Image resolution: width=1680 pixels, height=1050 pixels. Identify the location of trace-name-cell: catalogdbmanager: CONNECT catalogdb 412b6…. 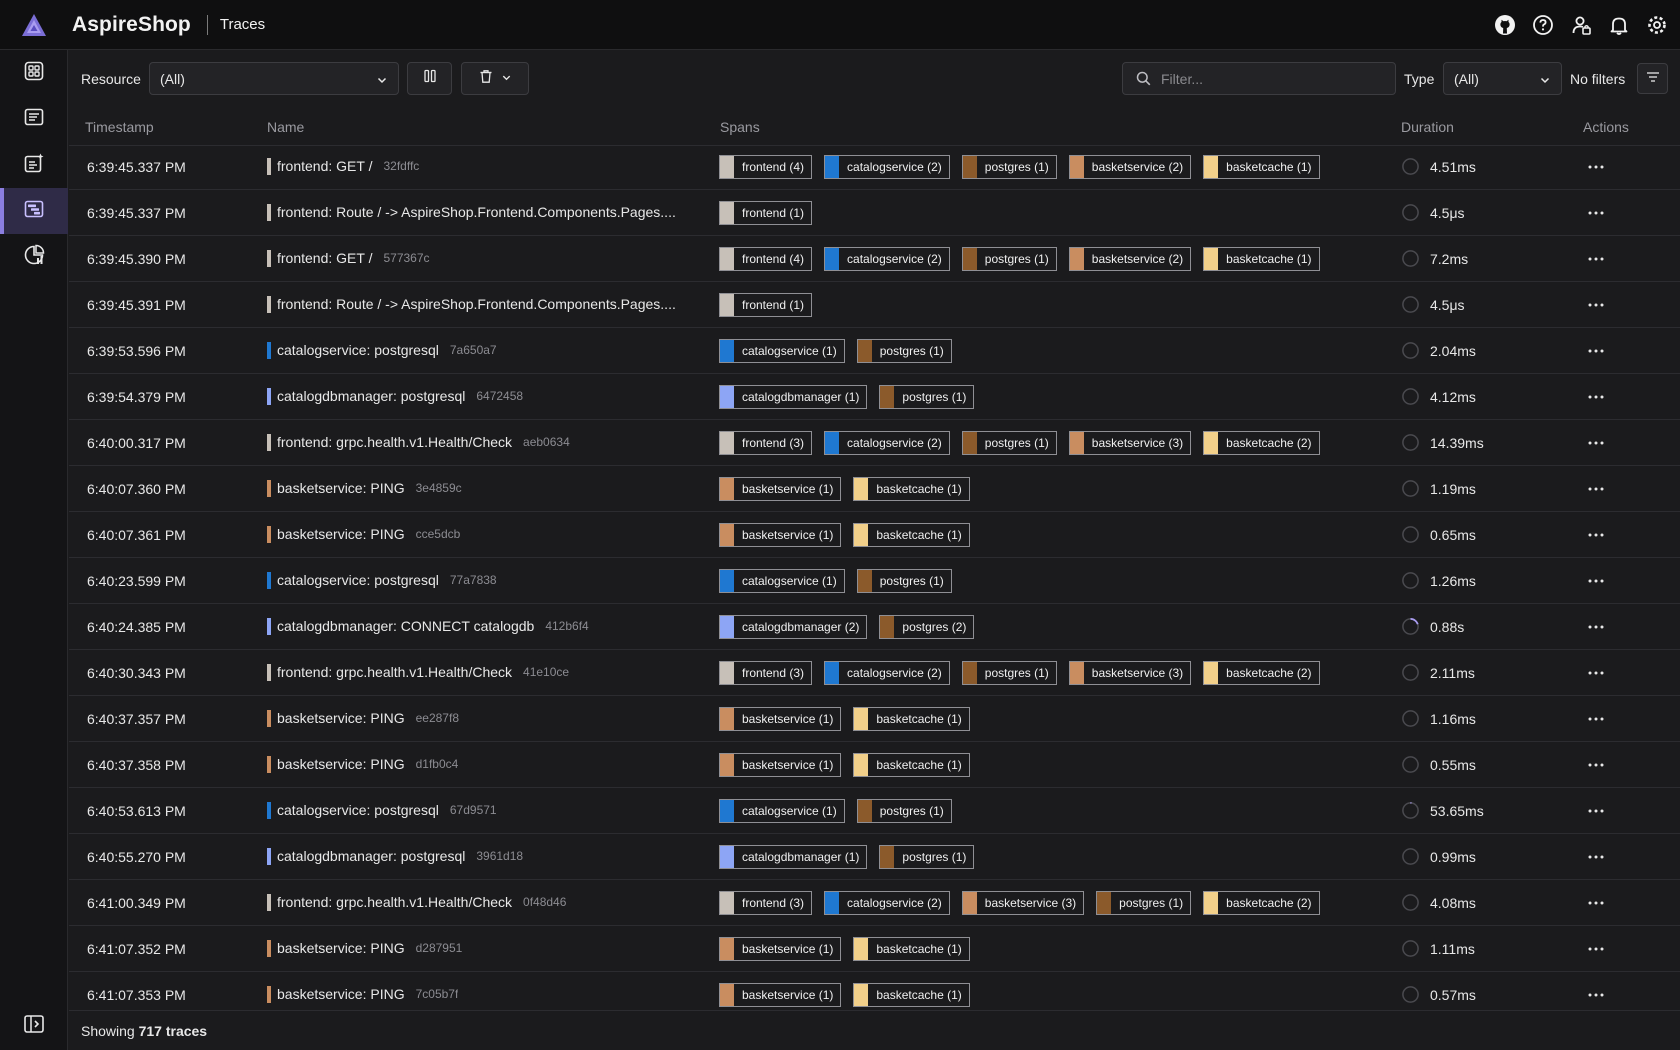
(428, 626).